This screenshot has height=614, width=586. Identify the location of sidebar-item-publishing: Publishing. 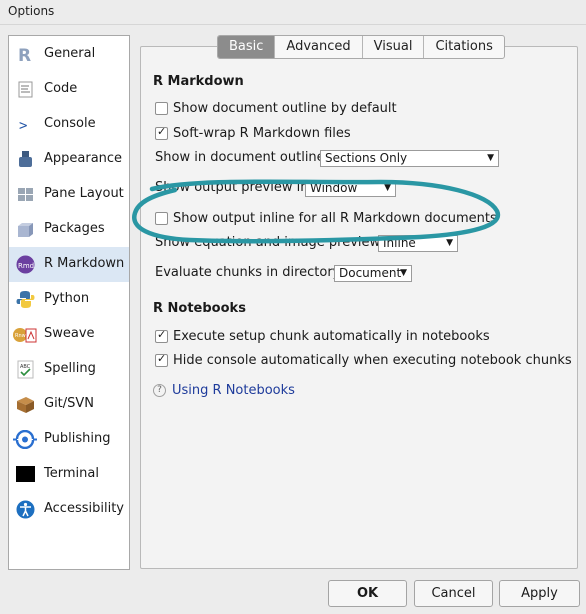
(69, 439).